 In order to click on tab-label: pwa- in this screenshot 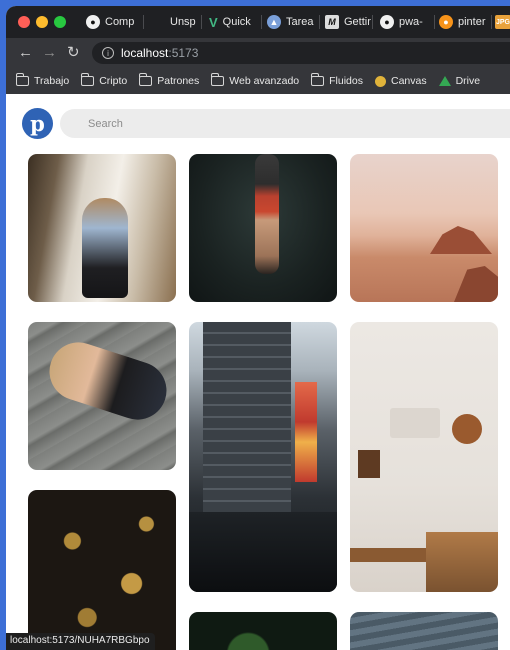, I will do `click(411, 22)`.